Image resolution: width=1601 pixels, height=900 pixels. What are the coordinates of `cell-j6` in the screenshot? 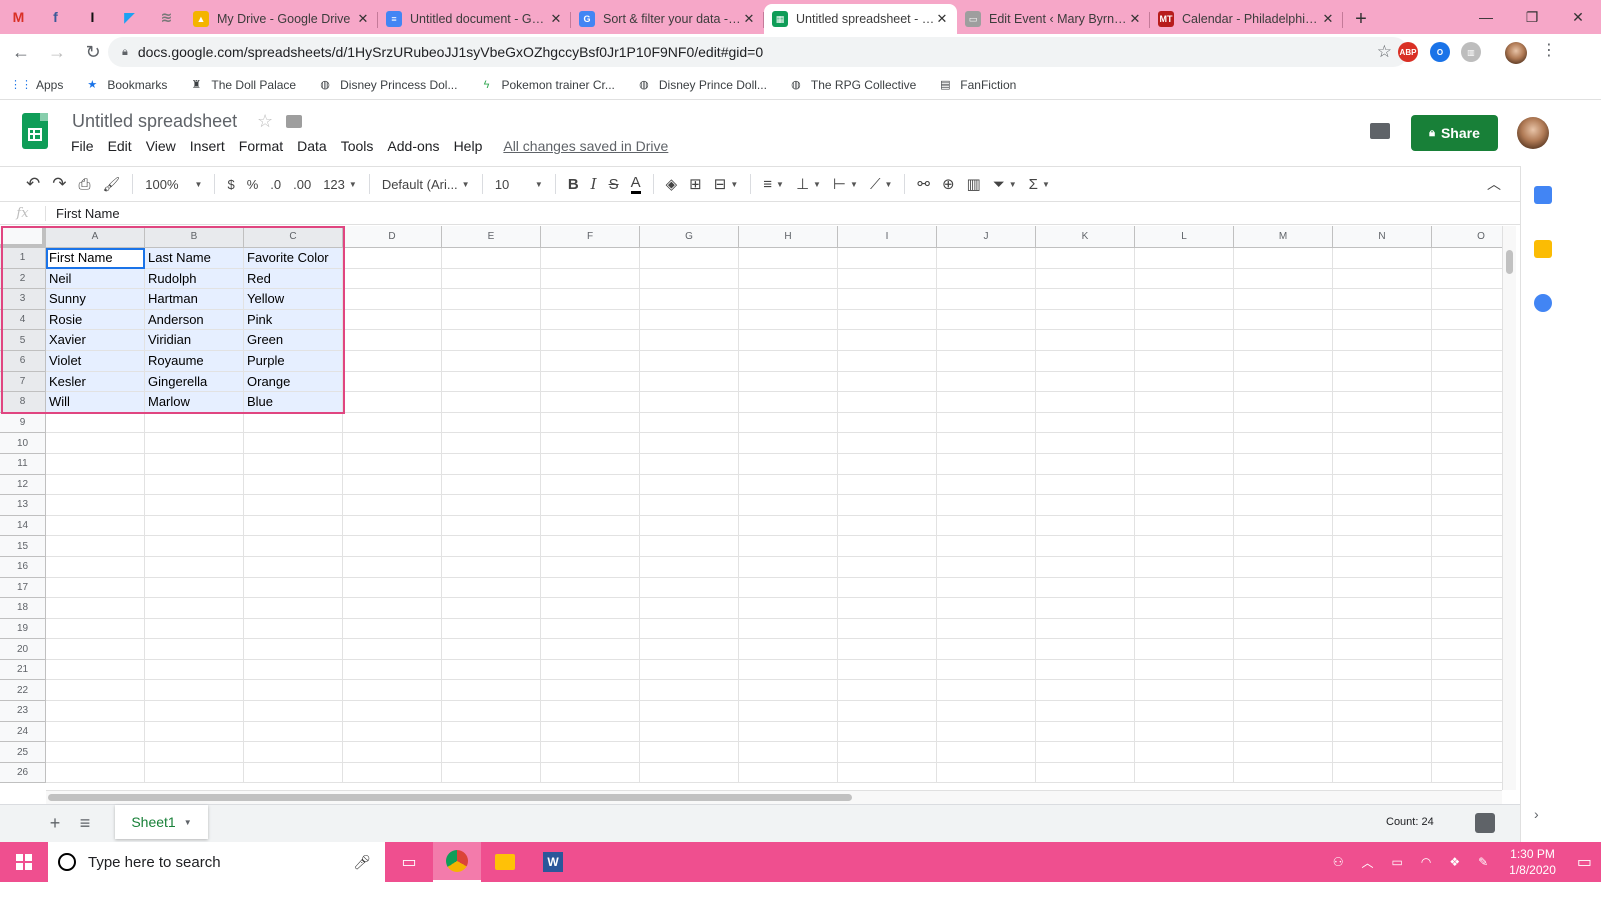 It's located at (986, 361).